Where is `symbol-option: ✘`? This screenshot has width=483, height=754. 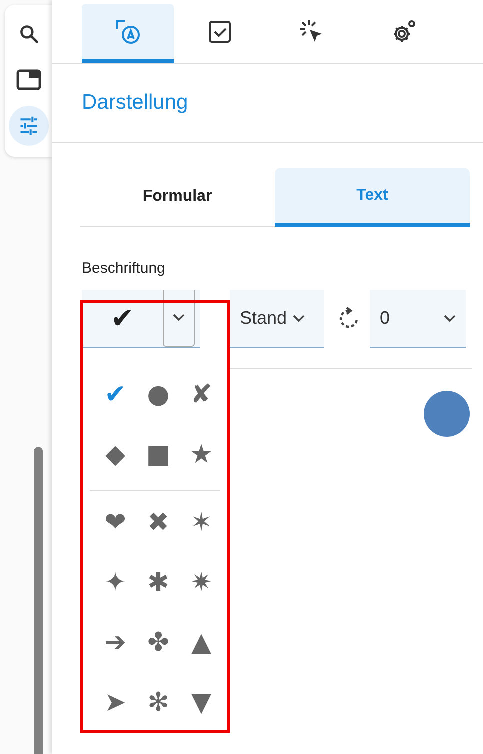 symbol-option: ✘ is located at coordinates (201, 395).